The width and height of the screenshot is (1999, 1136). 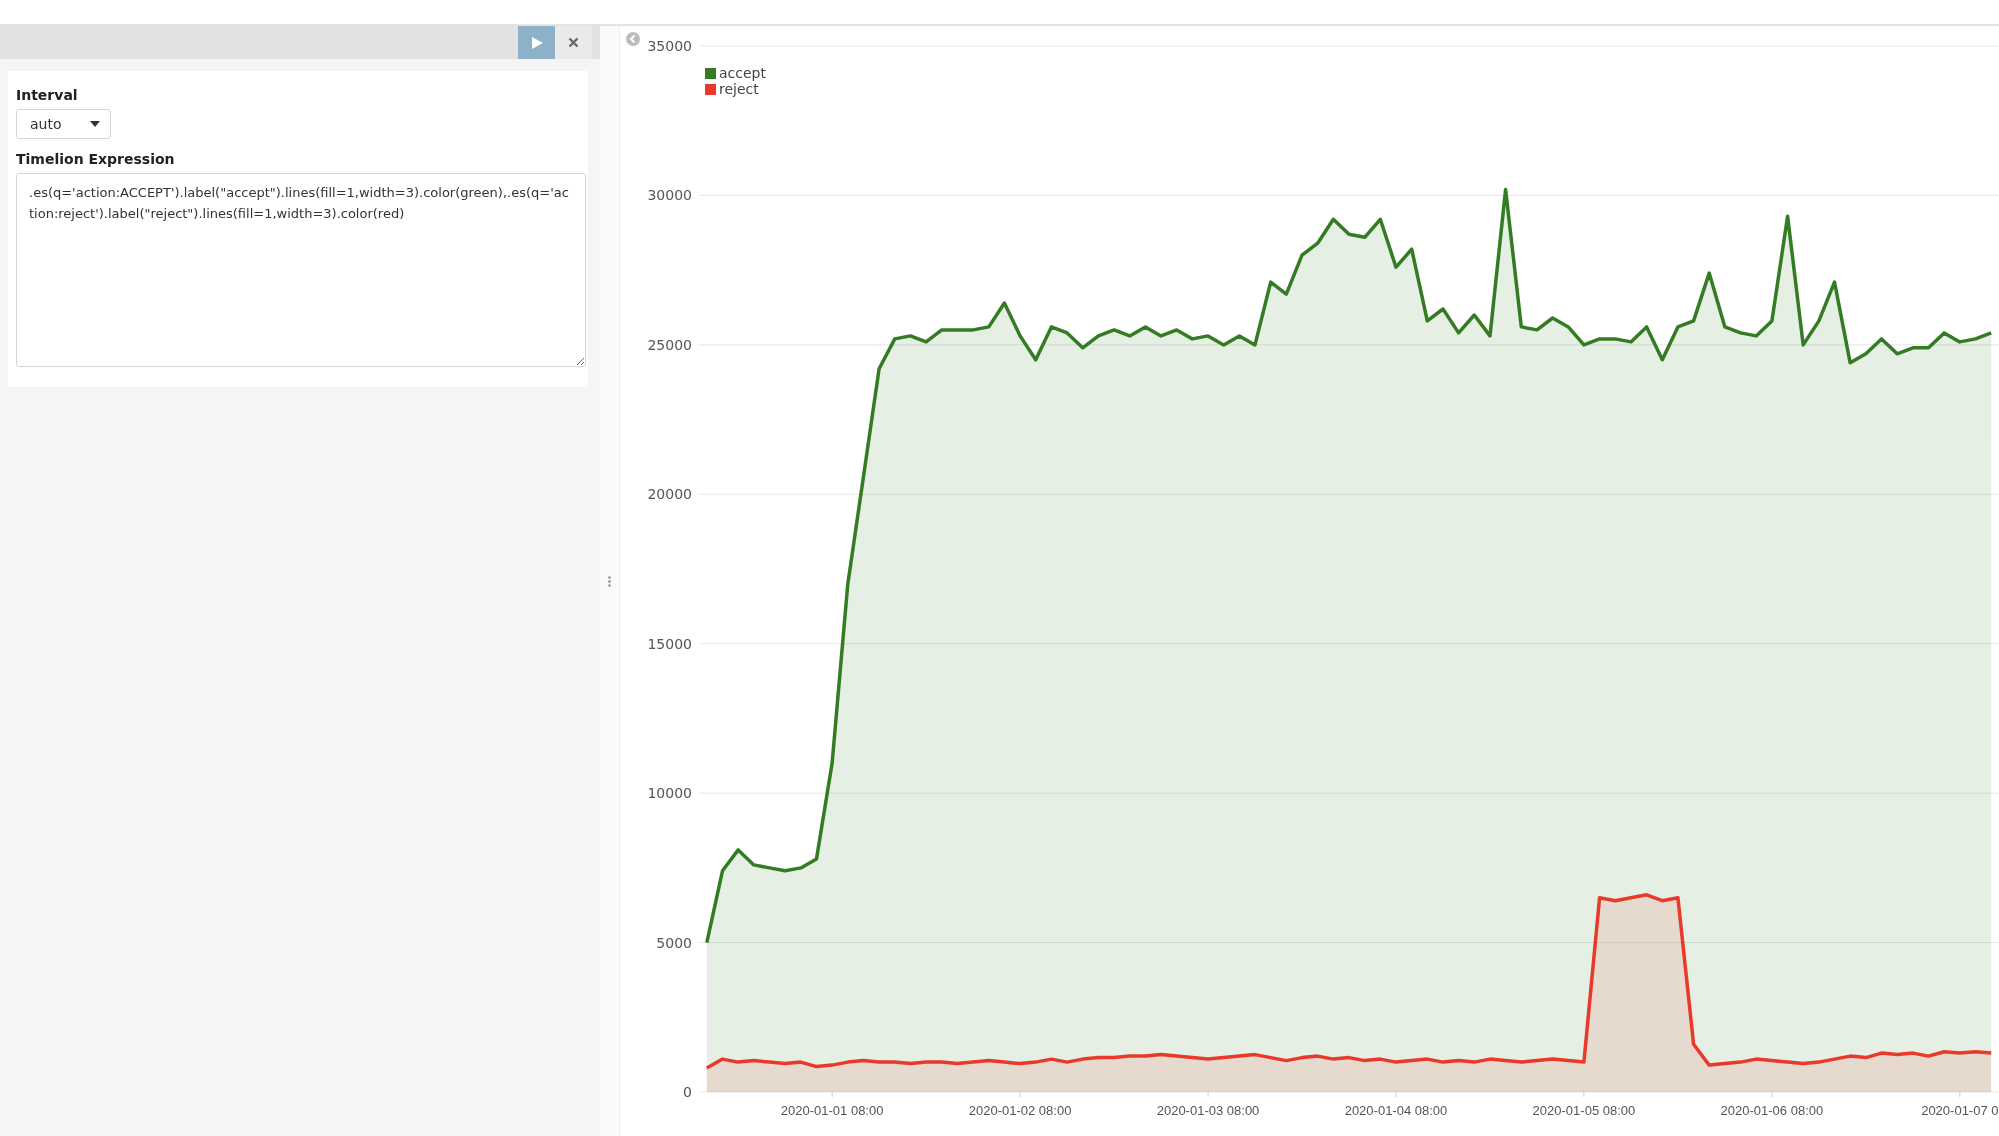 What do you see at coordinates (669, 195) in the screenshot?
I see `y-axis-label: 30000` at bounding box center [669, 195].